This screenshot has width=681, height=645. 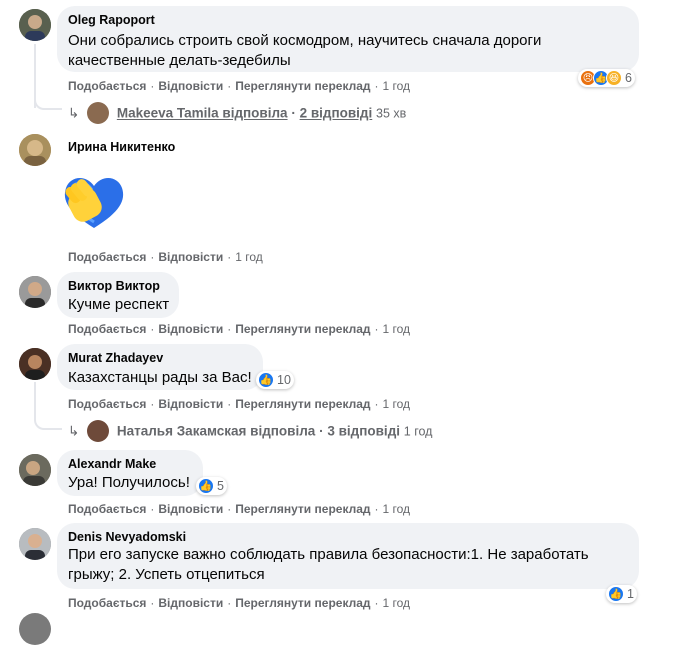 What do you see at coordinates (94, 201) in the screenshot?
I see `yellow-blue-heart-hand-sticker` at bounding box center [94, 201].